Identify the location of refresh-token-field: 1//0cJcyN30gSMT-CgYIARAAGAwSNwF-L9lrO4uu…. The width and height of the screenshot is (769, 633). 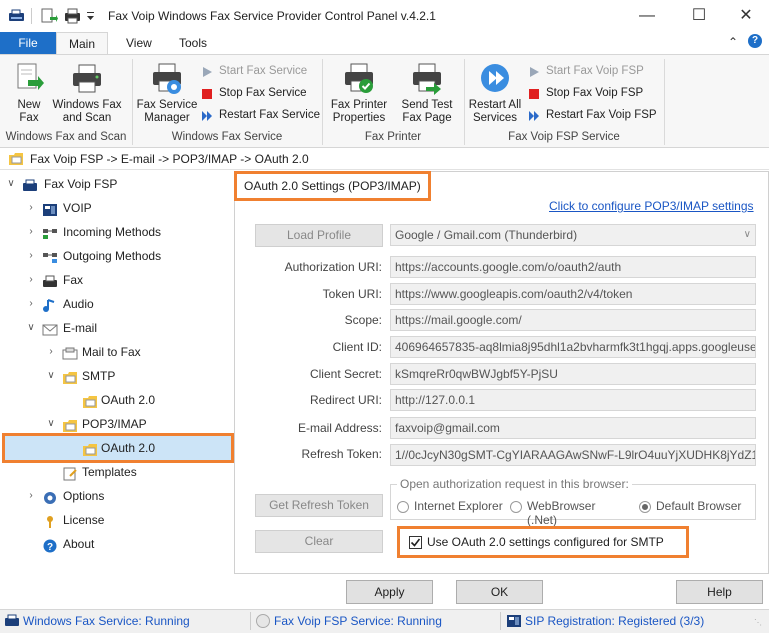
(573, 455).